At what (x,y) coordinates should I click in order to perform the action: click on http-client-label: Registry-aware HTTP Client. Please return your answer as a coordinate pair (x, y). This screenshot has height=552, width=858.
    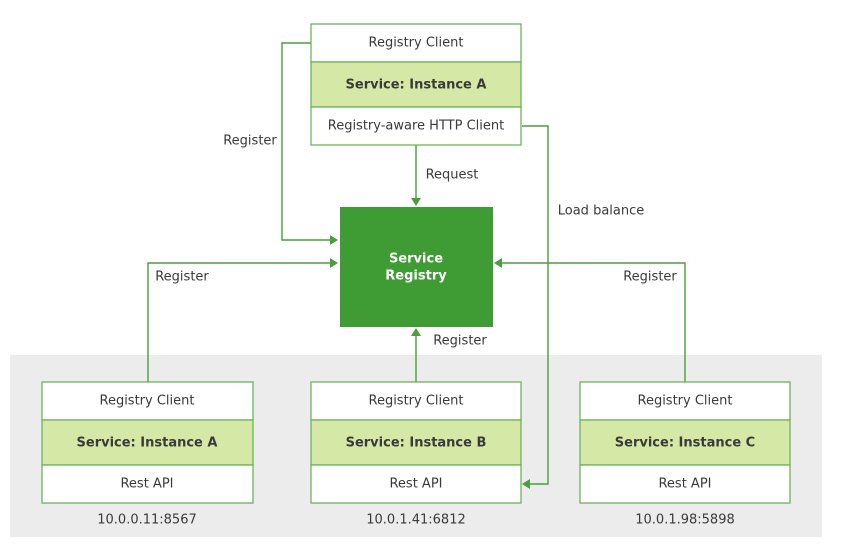
    Looking at the image, I should click on (416, 126).